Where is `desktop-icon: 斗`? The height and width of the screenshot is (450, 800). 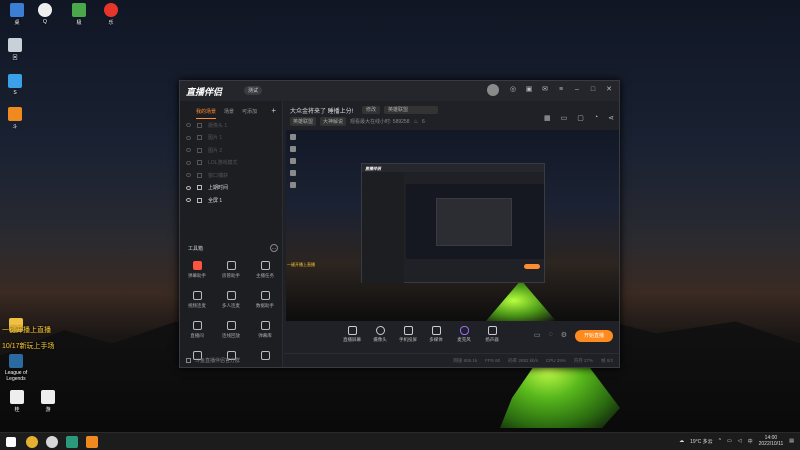
desktop-icon: 斗 is located at coordinates (15, 118).